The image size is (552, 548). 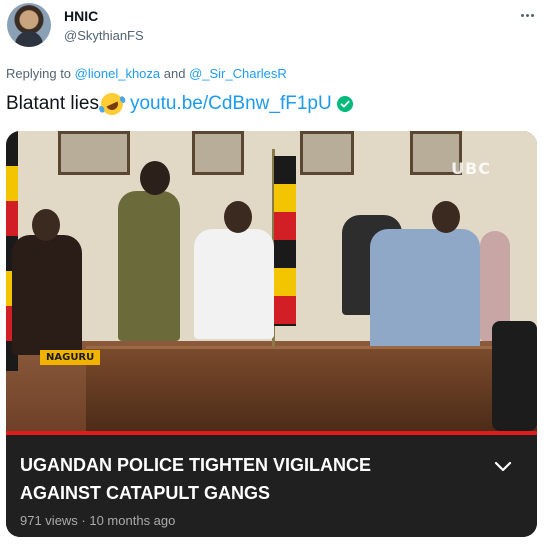 I want to click on author-display-name: HNIC, so click(x=81, y=16).